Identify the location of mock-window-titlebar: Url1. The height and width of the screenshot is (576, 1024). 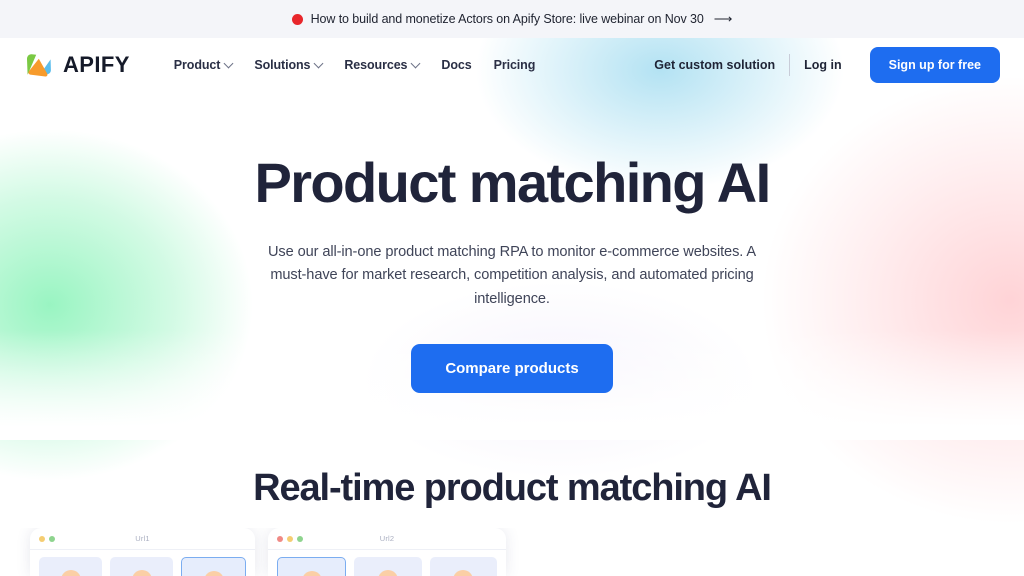
(142, 539).